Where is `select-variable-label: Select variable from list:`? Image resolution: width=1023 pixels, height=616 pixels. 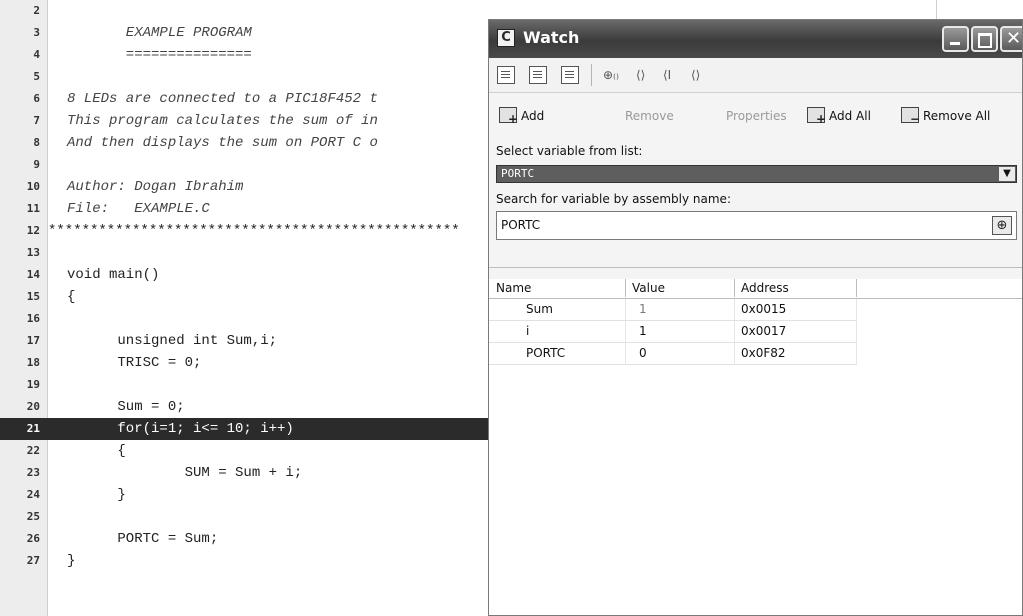
select-variable-label: Select variable from list: is located at coordinates (569, 151).